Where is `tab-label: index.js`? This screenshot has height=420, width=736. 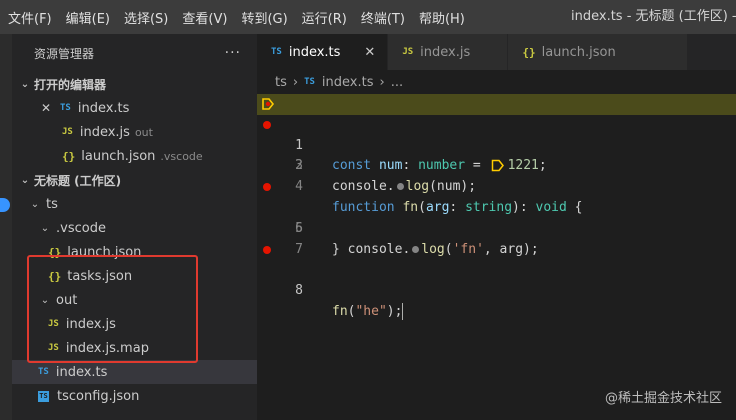 tab-label: index.js is located at coordinates (445, 52).